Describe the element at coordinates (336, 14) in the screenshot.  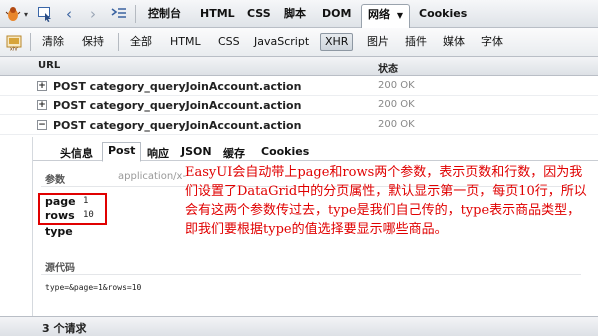
I see `tab-dom: DOM` at that location.